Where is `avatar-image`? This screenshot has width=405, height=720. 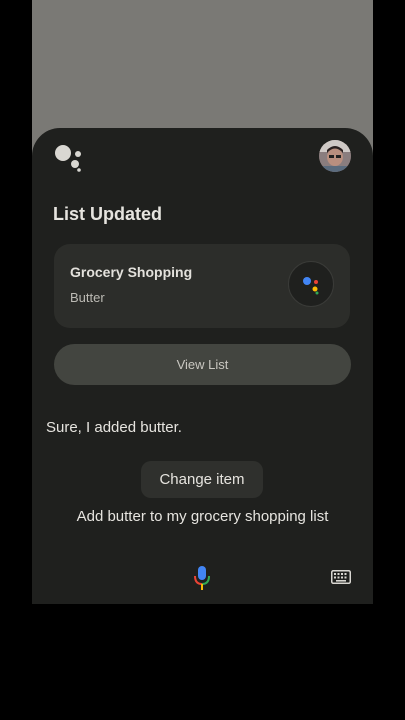
avatar-image is located at coordinates (335, 156).